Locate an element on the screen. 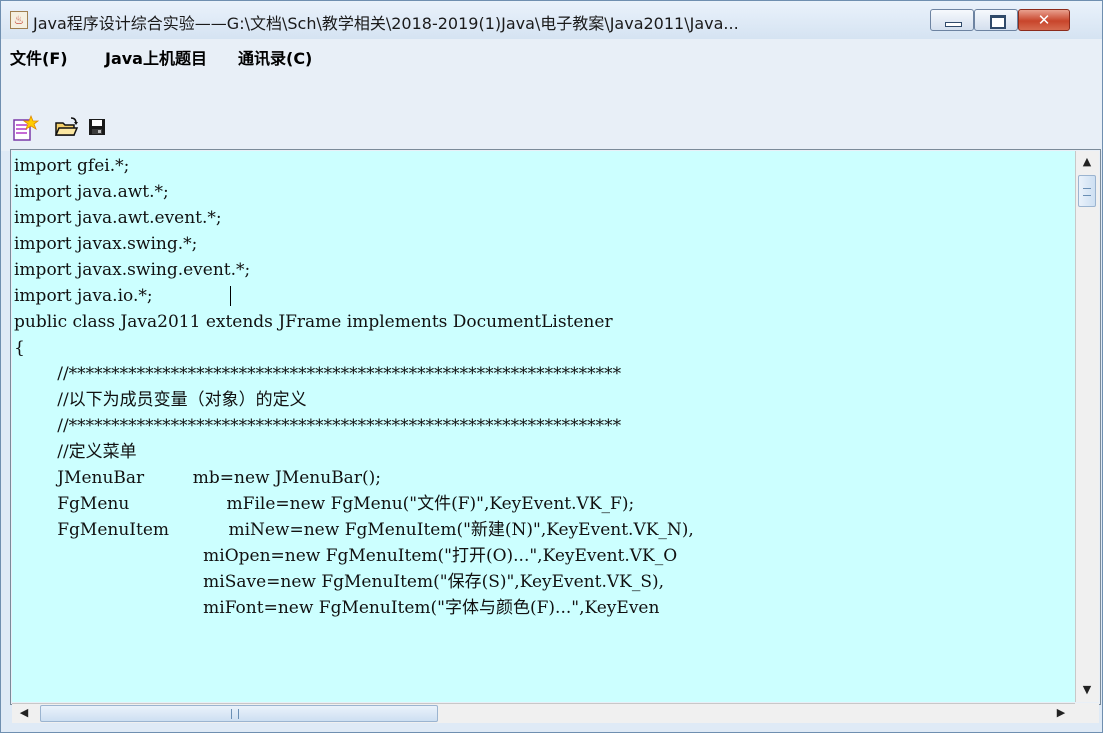 The image size is (1105, 735). code-line: //以下为成员变量（对象）的定义 is located at coordinates (160, 400).